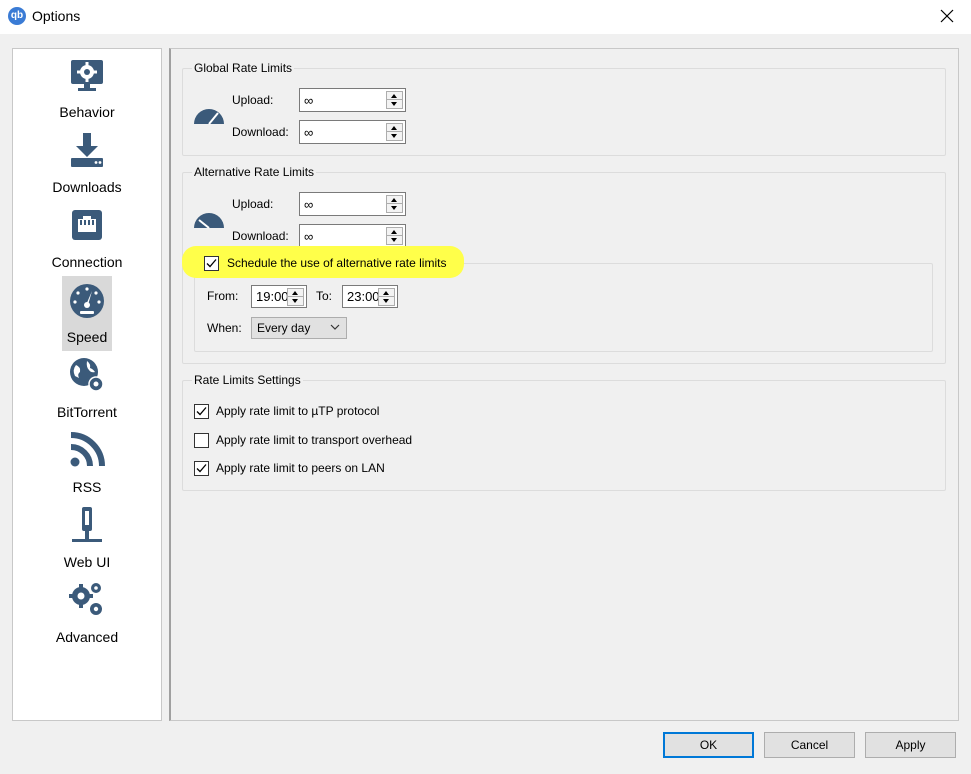 This screenshot has height=774, width=971. What do you see at coordinates (223, 296) in the screenshot?
I see `from-label: From:` at bounding box center [223, 296].